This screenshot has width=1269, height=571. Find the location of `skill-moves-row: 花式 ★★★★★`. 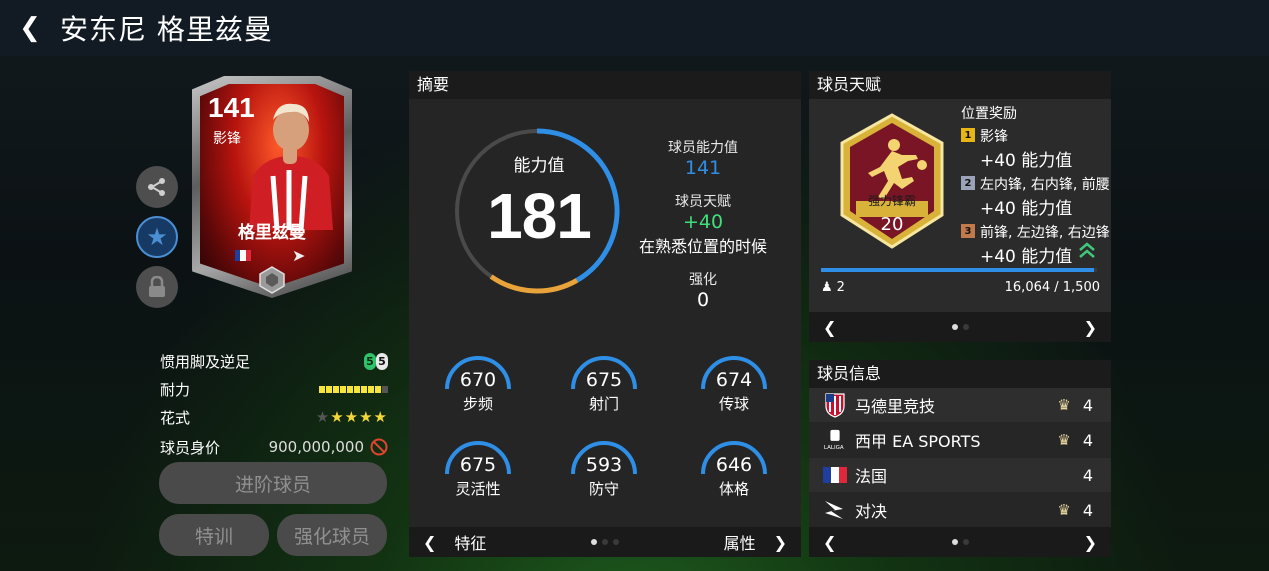

skill-moves-row: 花式 ★★★★★ is located at coordinates (274, 417).